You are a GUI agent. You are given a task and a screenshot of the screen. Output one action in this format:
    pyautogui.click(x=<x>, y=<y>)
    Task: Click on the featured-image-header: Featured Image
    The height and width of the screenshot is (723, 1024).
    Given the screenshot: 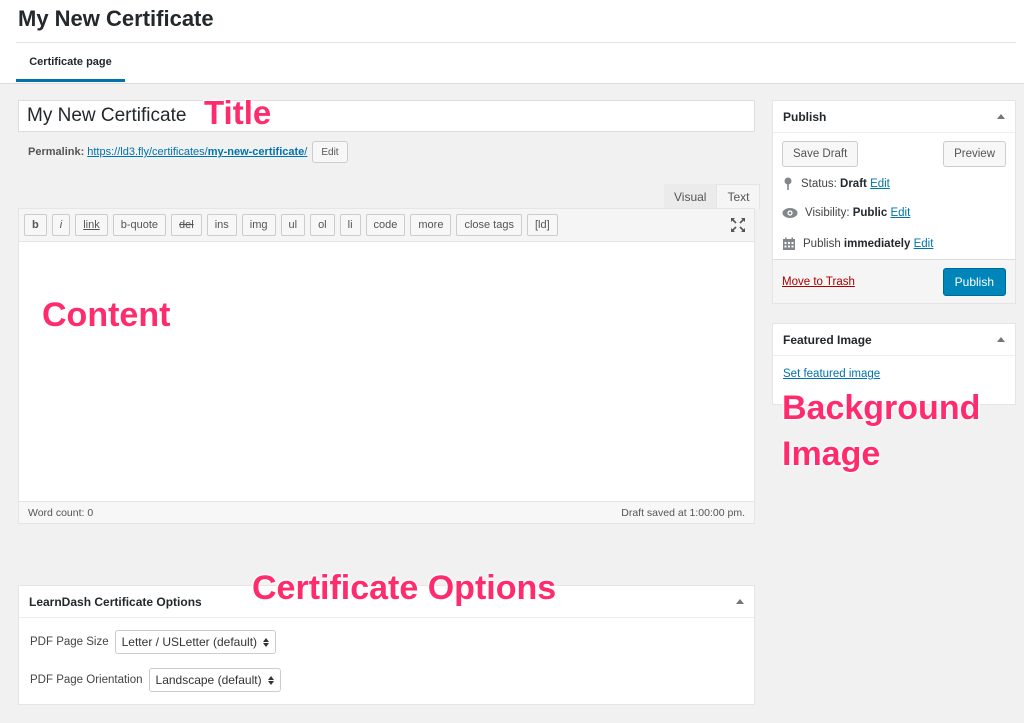 What is the action you would take?
    pyautogui.click(x=894, y=340)
    